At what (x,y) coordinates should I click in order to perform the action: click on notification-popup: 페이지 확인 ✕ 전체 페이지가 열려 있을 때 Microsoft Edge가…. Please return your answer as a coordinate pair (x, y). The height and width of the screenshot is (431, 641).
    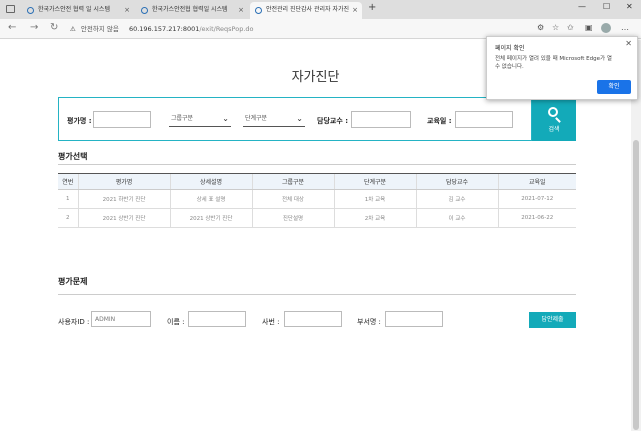
    Looking at the image, I should click on (562, 68).